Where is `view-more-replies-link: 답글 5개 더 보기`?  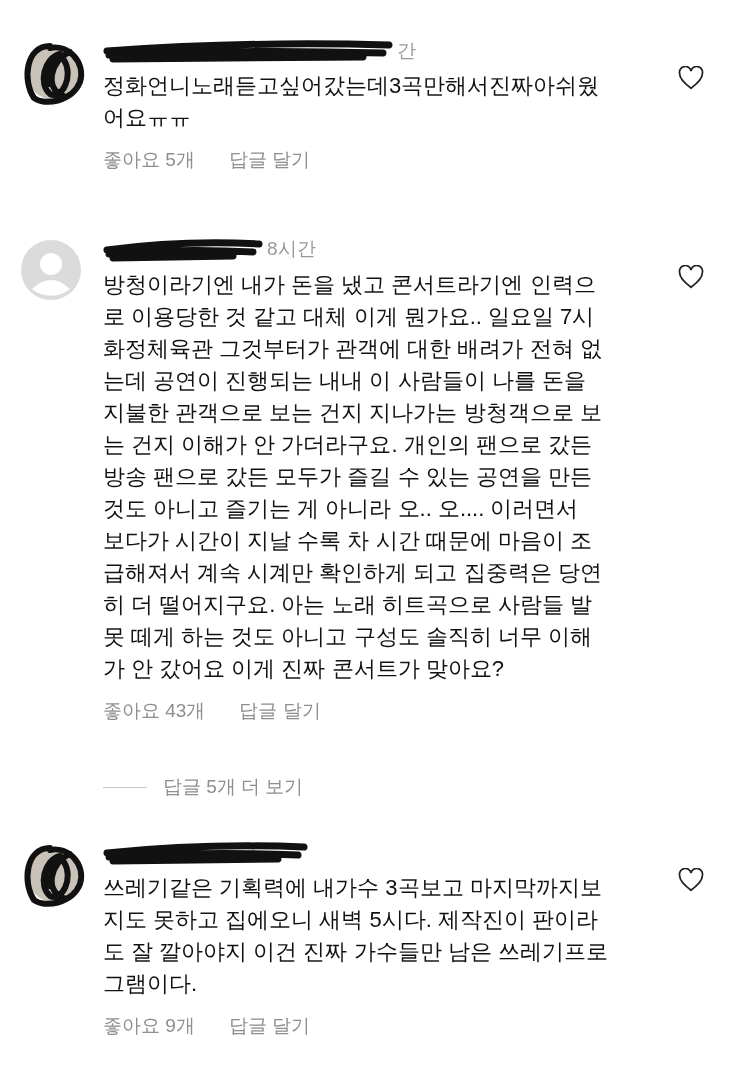 view-more-replies-link: 답글 5개 더 보기 is located at coordinates (233, 787).